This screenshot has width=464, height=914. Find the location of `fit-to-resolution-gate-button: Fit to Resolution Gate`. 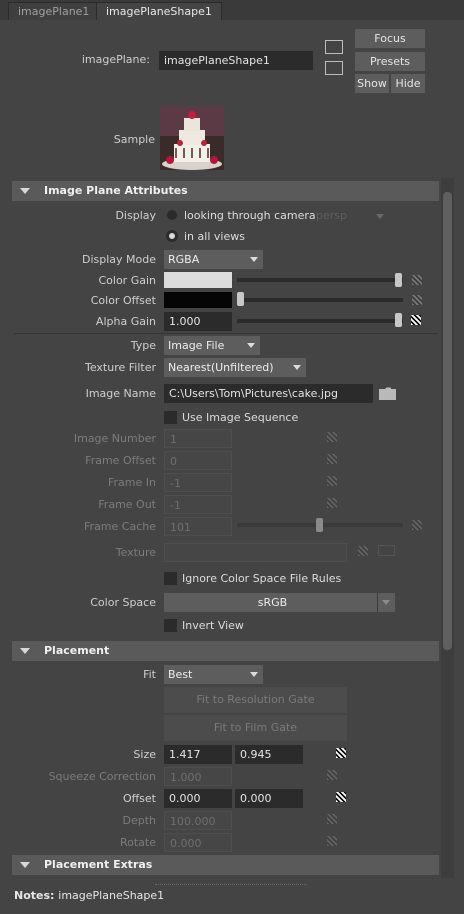

fit-to-resolution-gate-button: Fit to Resolution Gate is located at coordinates (255, 700).